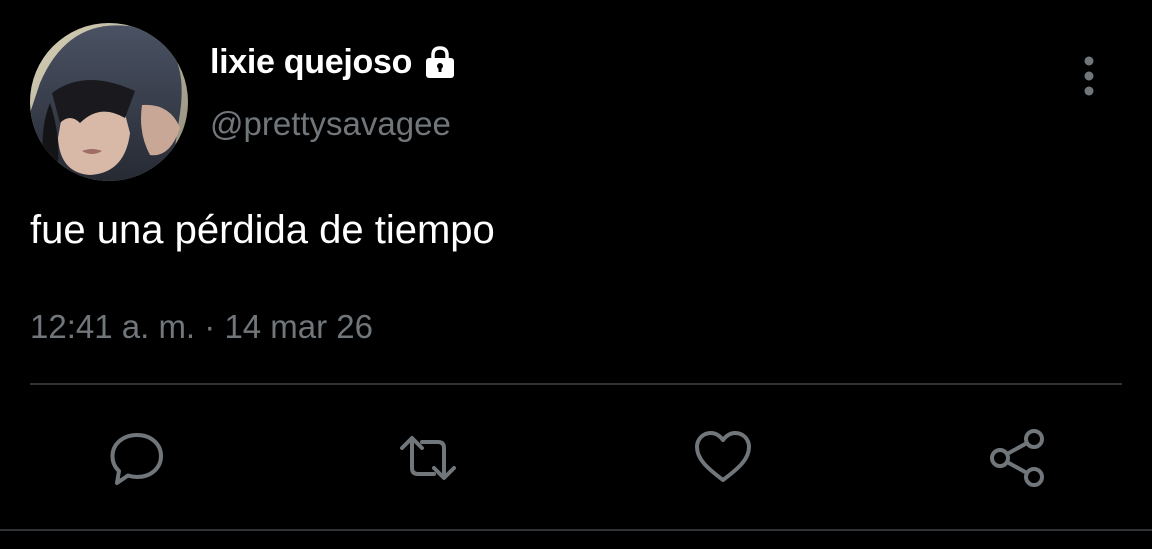  Describe the element at coordinates (262, 230) in the screenshot. I see `tweet-text: fue una pérdida de tiempo` at that location.